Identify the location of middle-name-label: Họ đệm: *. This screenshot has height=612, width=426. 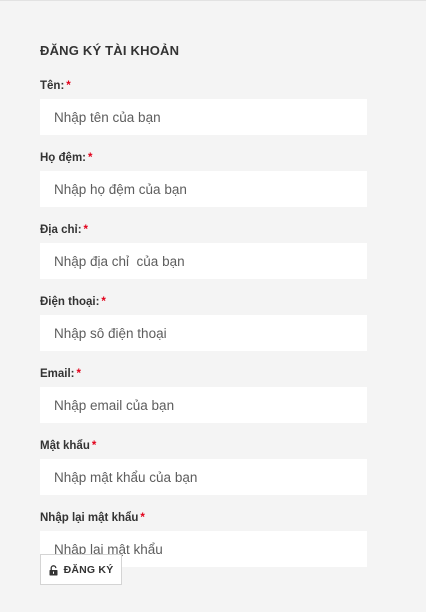
(203, 158).